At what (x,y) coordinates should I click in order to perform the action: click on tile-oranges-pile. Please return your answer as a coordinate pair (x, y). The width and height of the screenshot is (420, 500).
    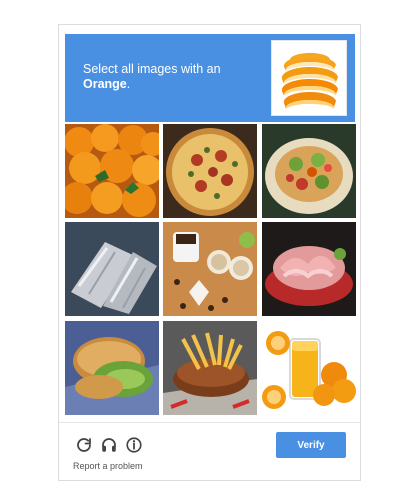
    Looking at the image, I should click on (112, 171).